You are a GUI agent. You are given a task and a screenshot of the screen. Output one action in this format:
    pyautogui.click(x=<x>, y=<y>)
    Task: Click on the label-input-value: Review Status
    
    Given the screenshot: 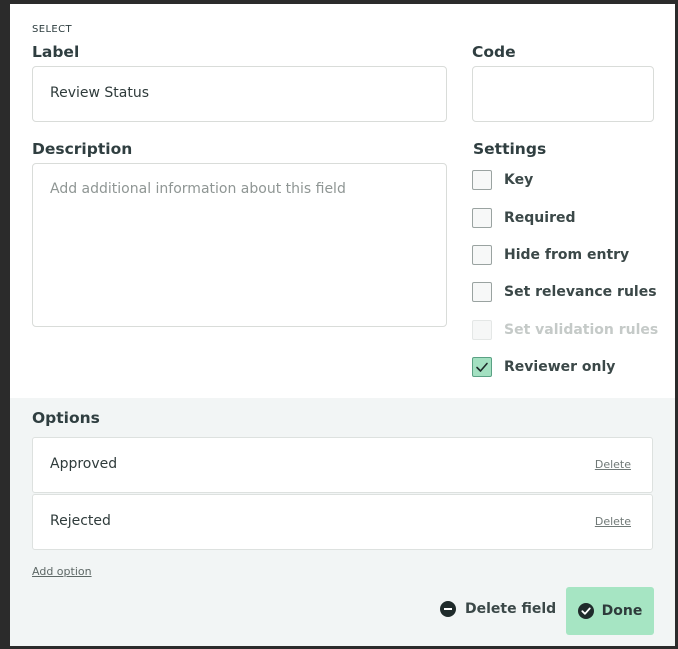 What is the action you would take?
    pyautogui.click(x=100, y=93)
    